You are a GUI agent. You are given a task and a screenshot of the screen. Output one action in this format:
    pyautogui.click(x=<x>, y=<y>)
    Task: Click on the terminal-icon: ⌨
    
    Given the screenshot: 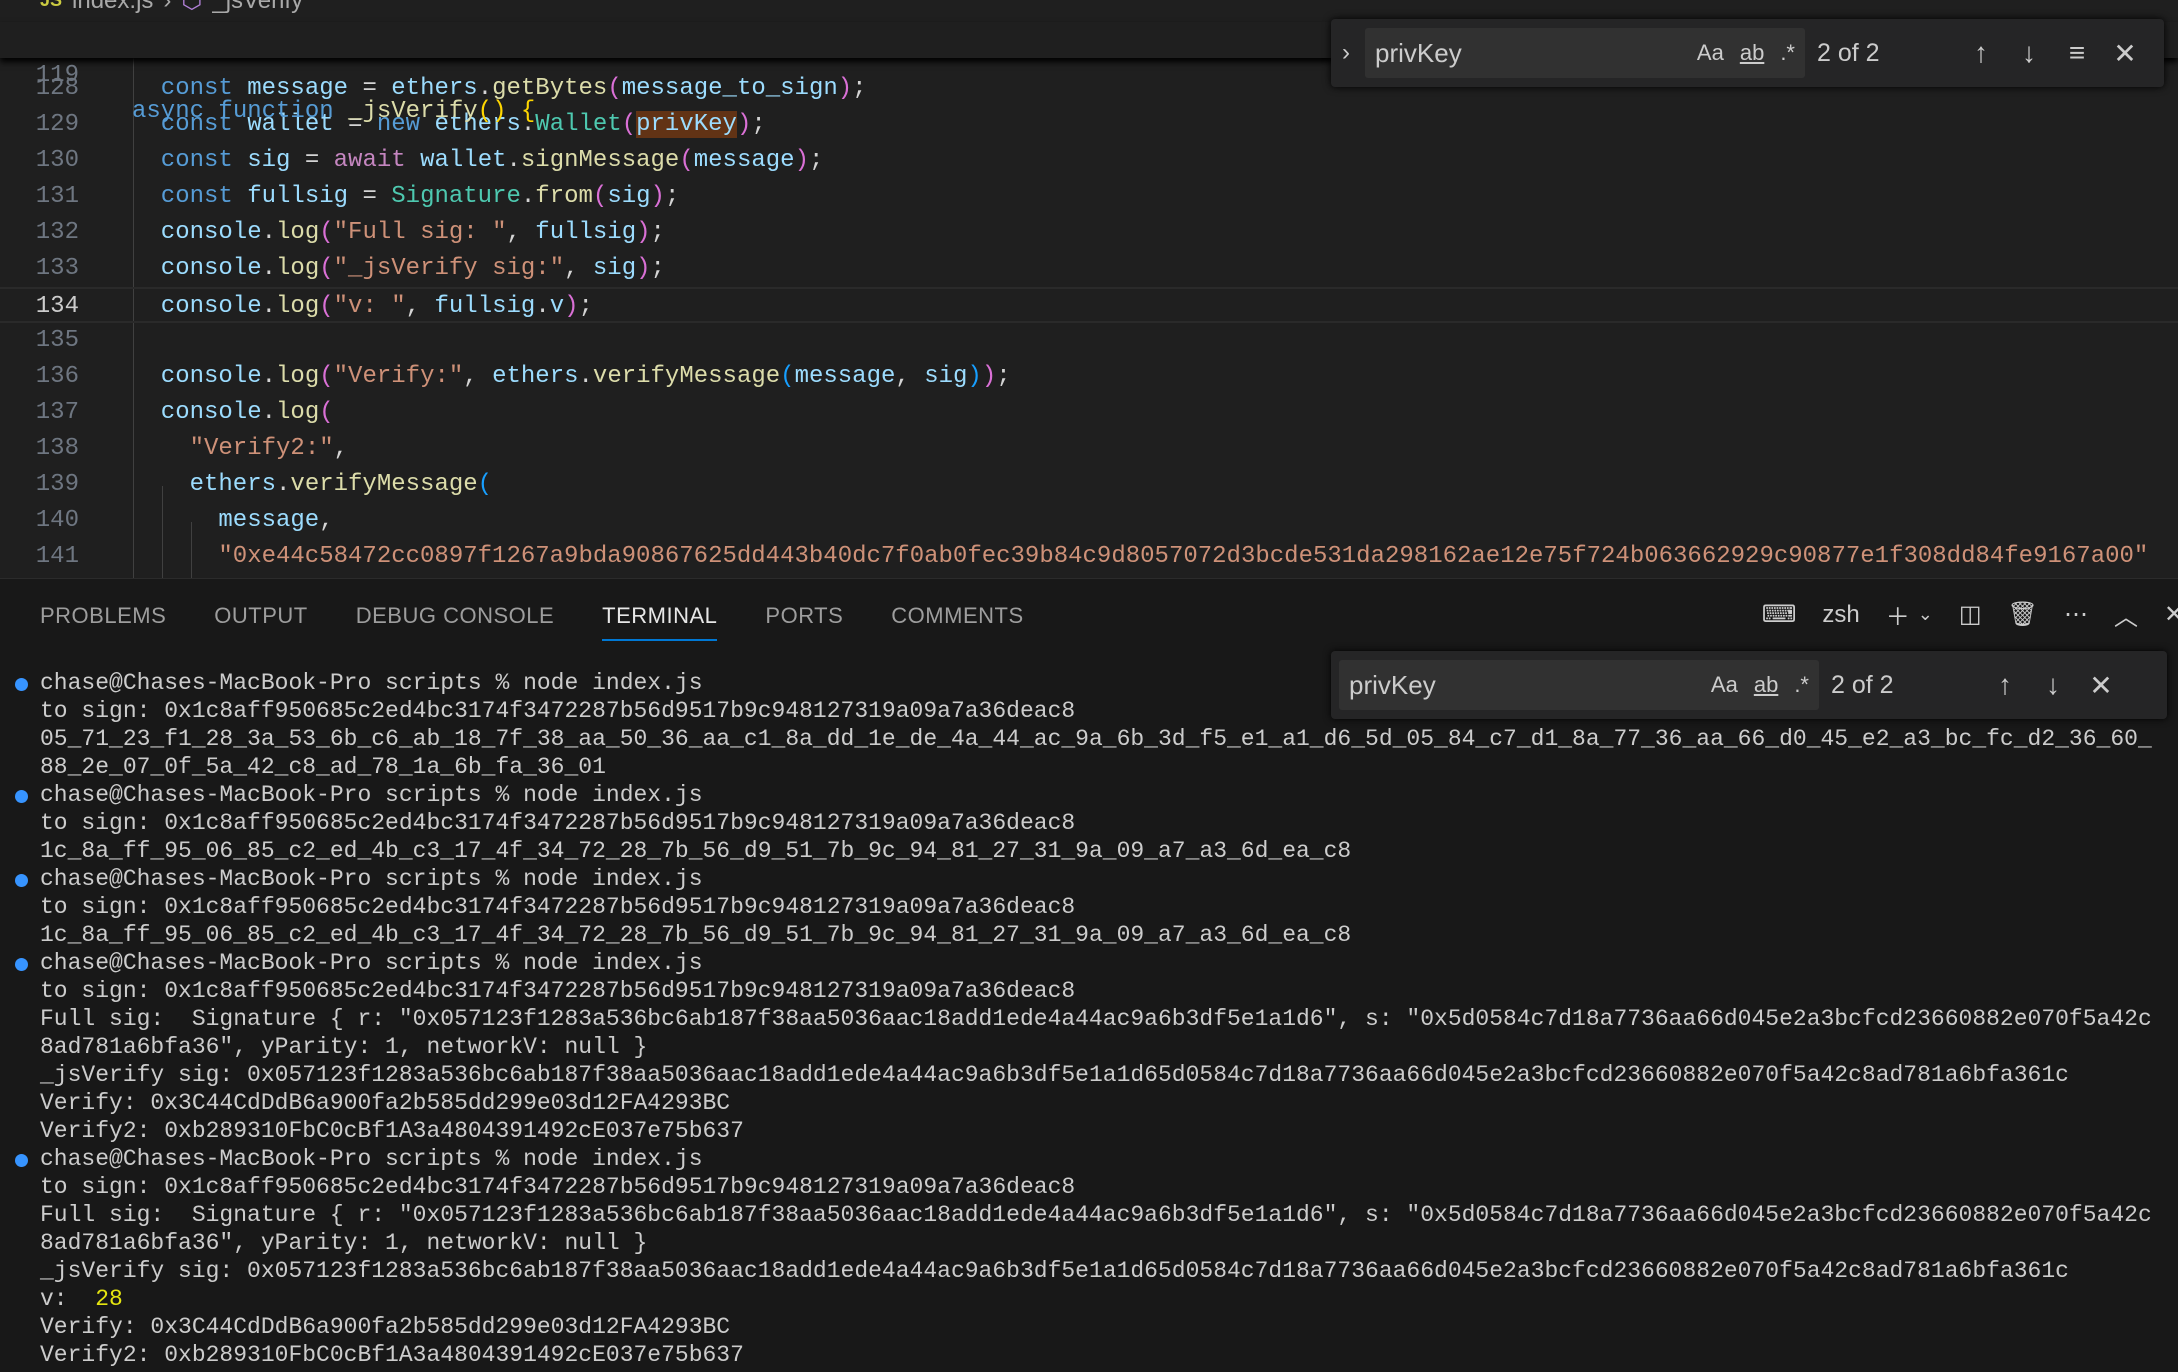 What is the action you would take?
    pyautogui.click(x=1779, y=614)
    